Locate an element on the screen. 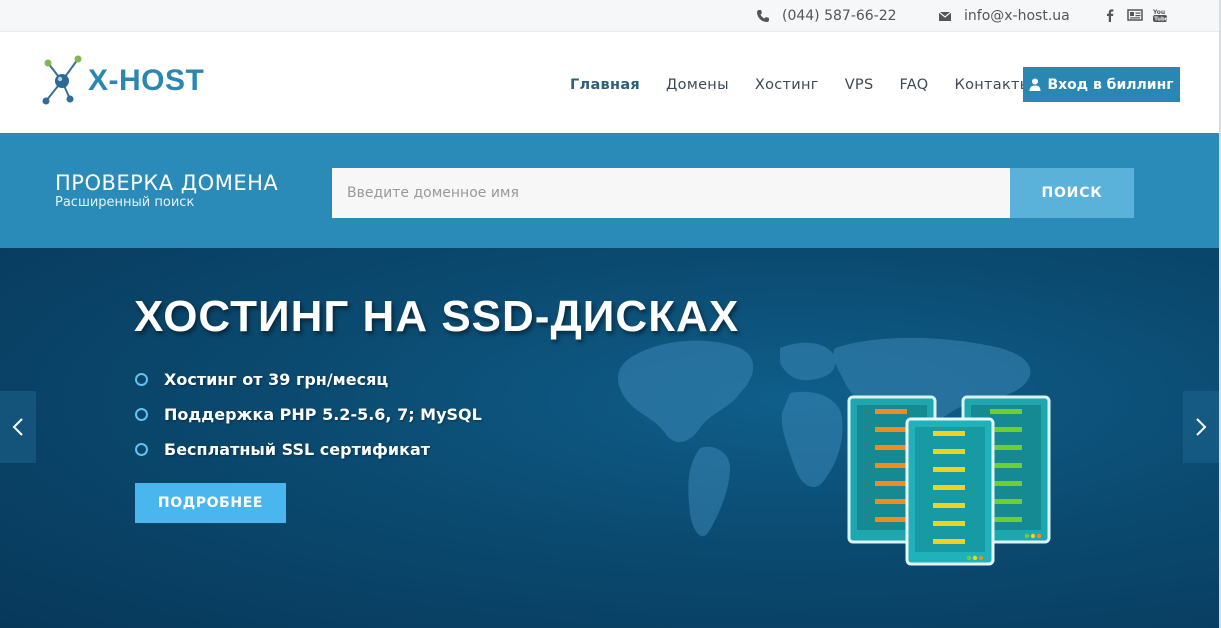 The image size is (1221, 628). phone-icon is located at coordinates (763, 16).